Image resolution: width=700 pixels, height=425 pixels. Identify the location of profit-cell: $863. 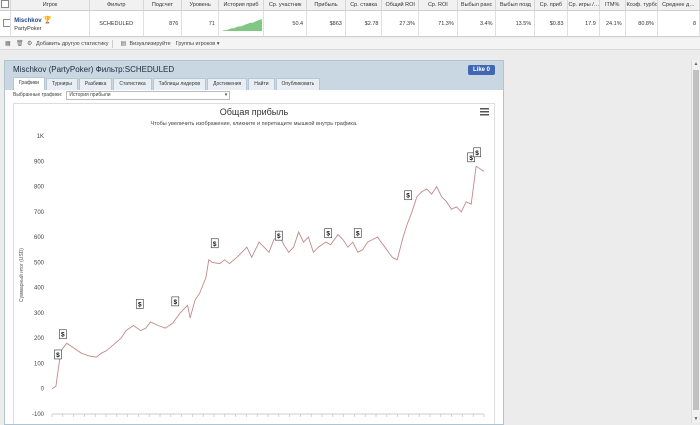
(326, 23).